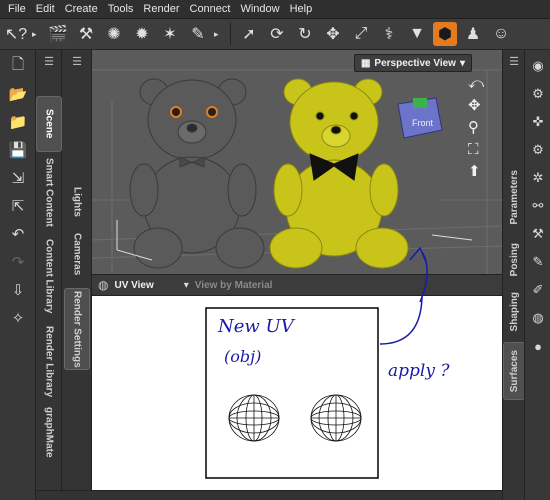  Describe the element at coordinates (365, 63) in the screenshot. I see `camera-icon: ▦` at that location.